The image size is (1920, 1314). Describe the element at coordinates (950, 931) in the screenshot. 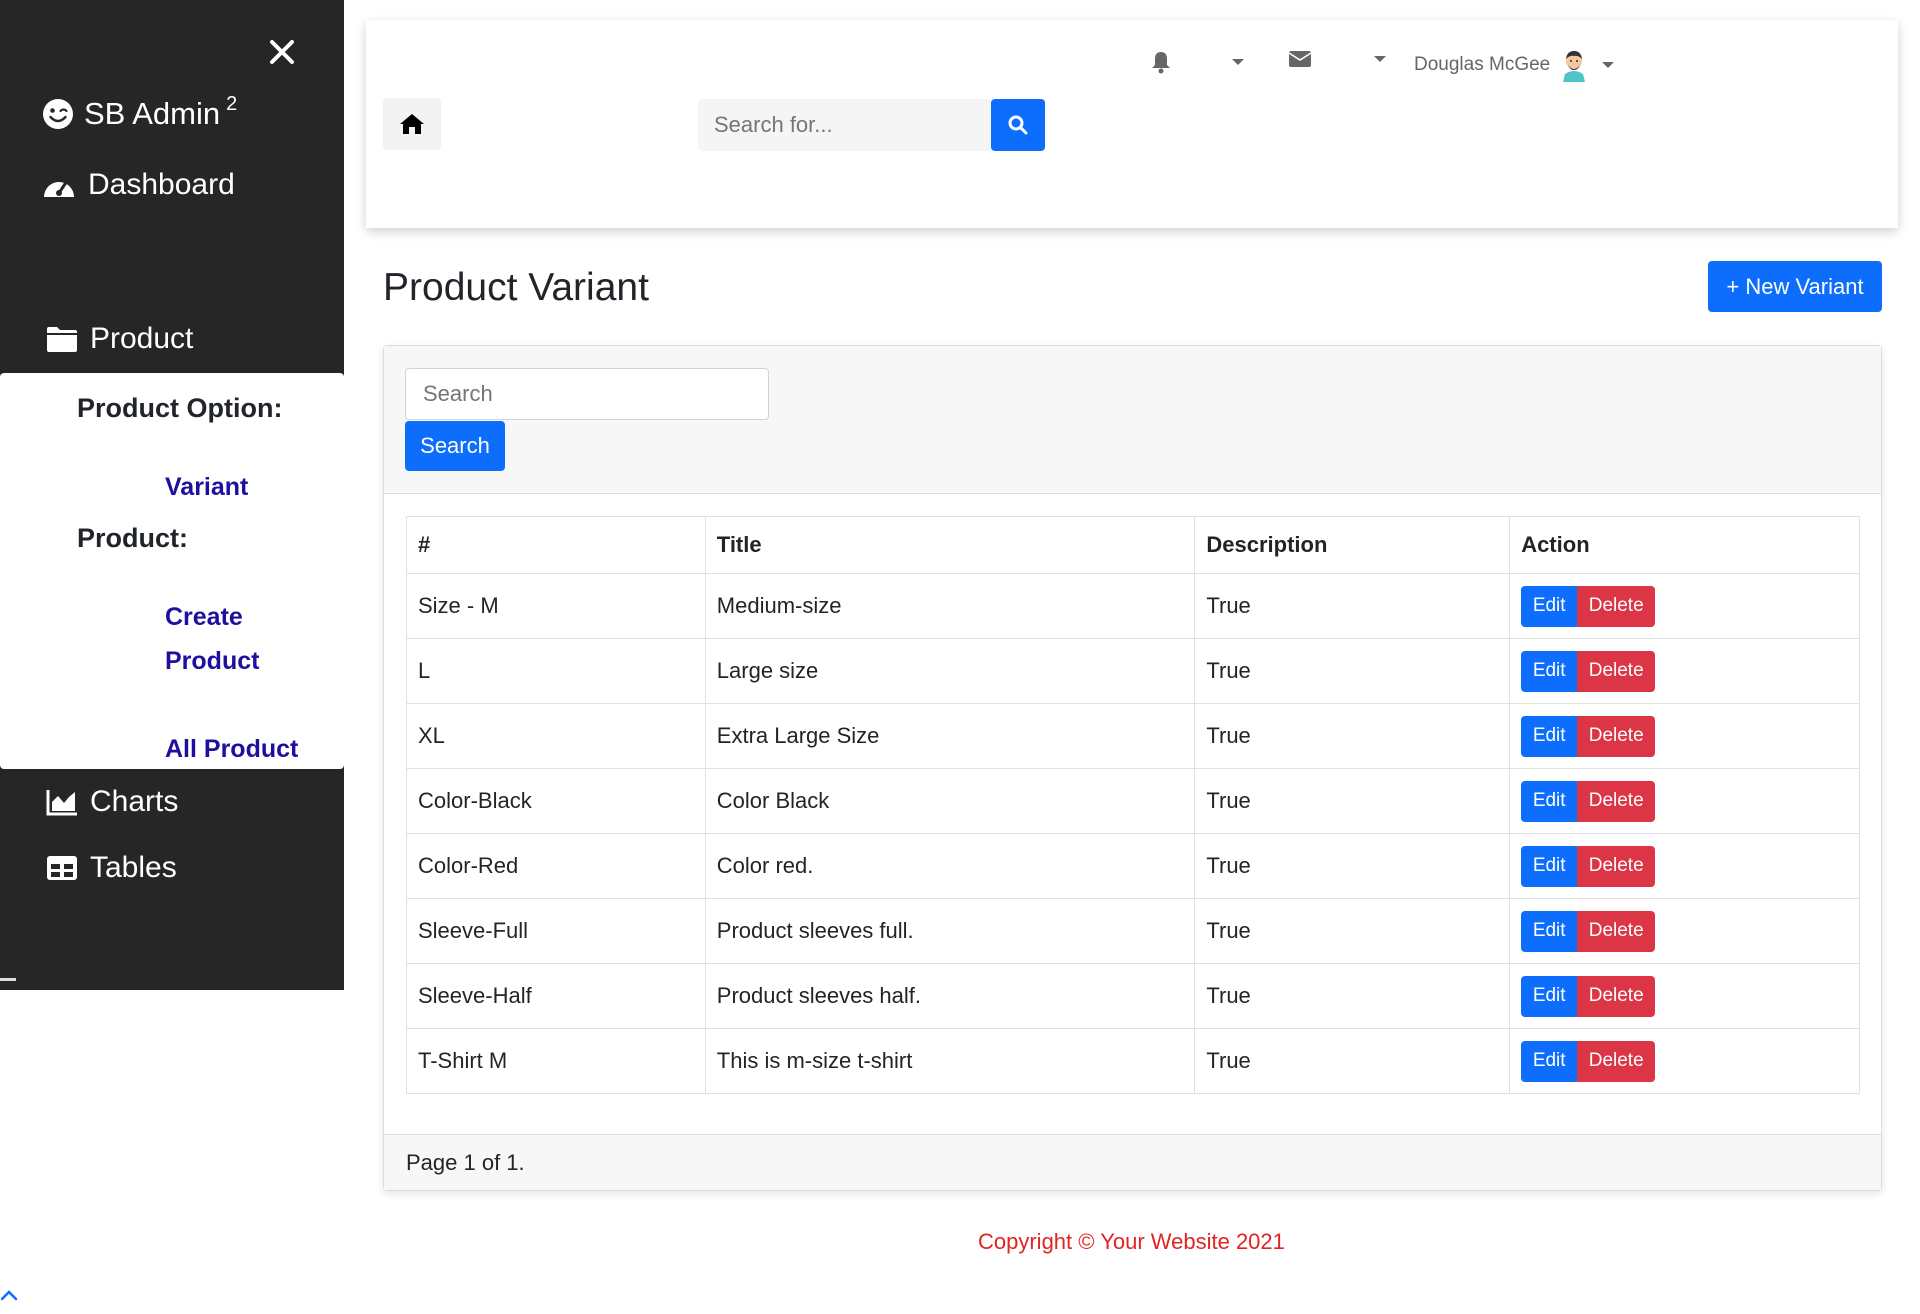

I see `table-cell-title: Product sleeves full.` at that location.